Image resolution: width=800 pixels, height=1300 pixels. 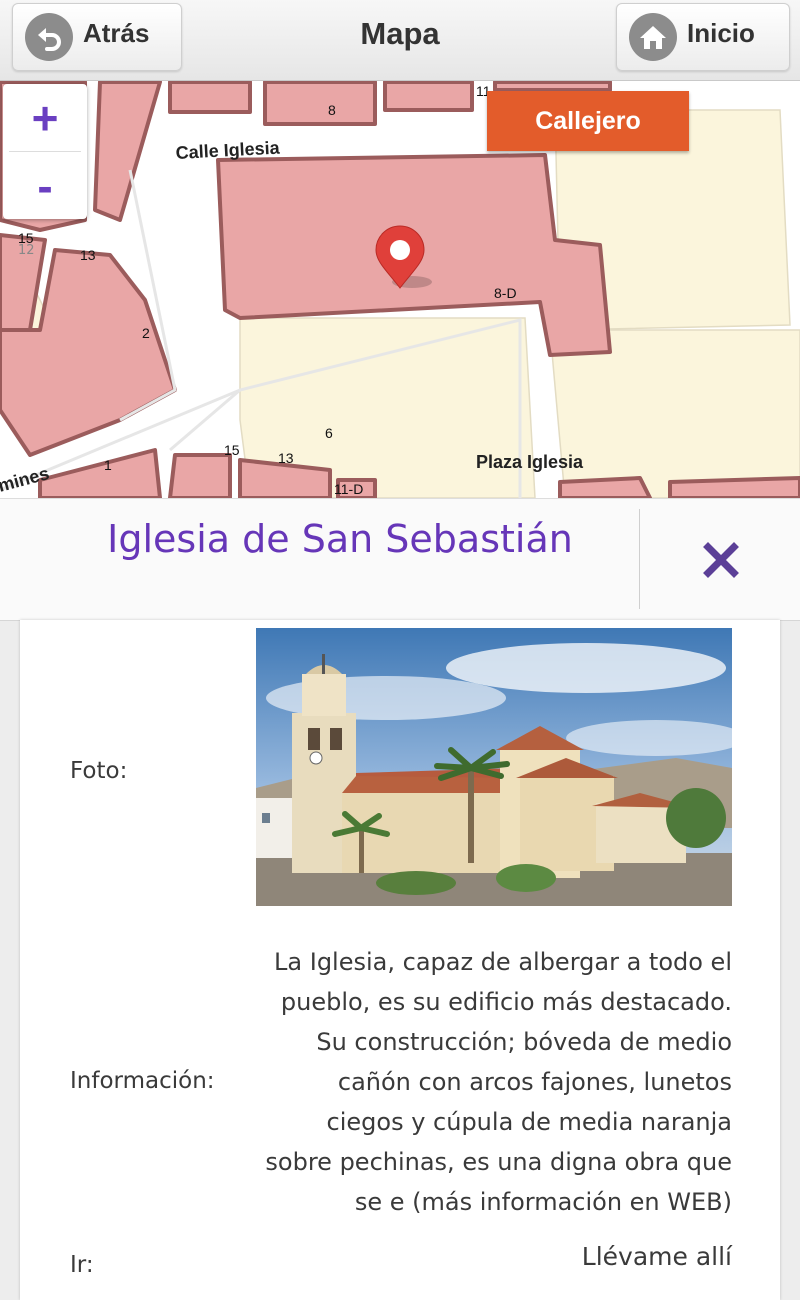 I want to click on place-name: Iglesia de San Sebastián, so click(x=340, y=539).